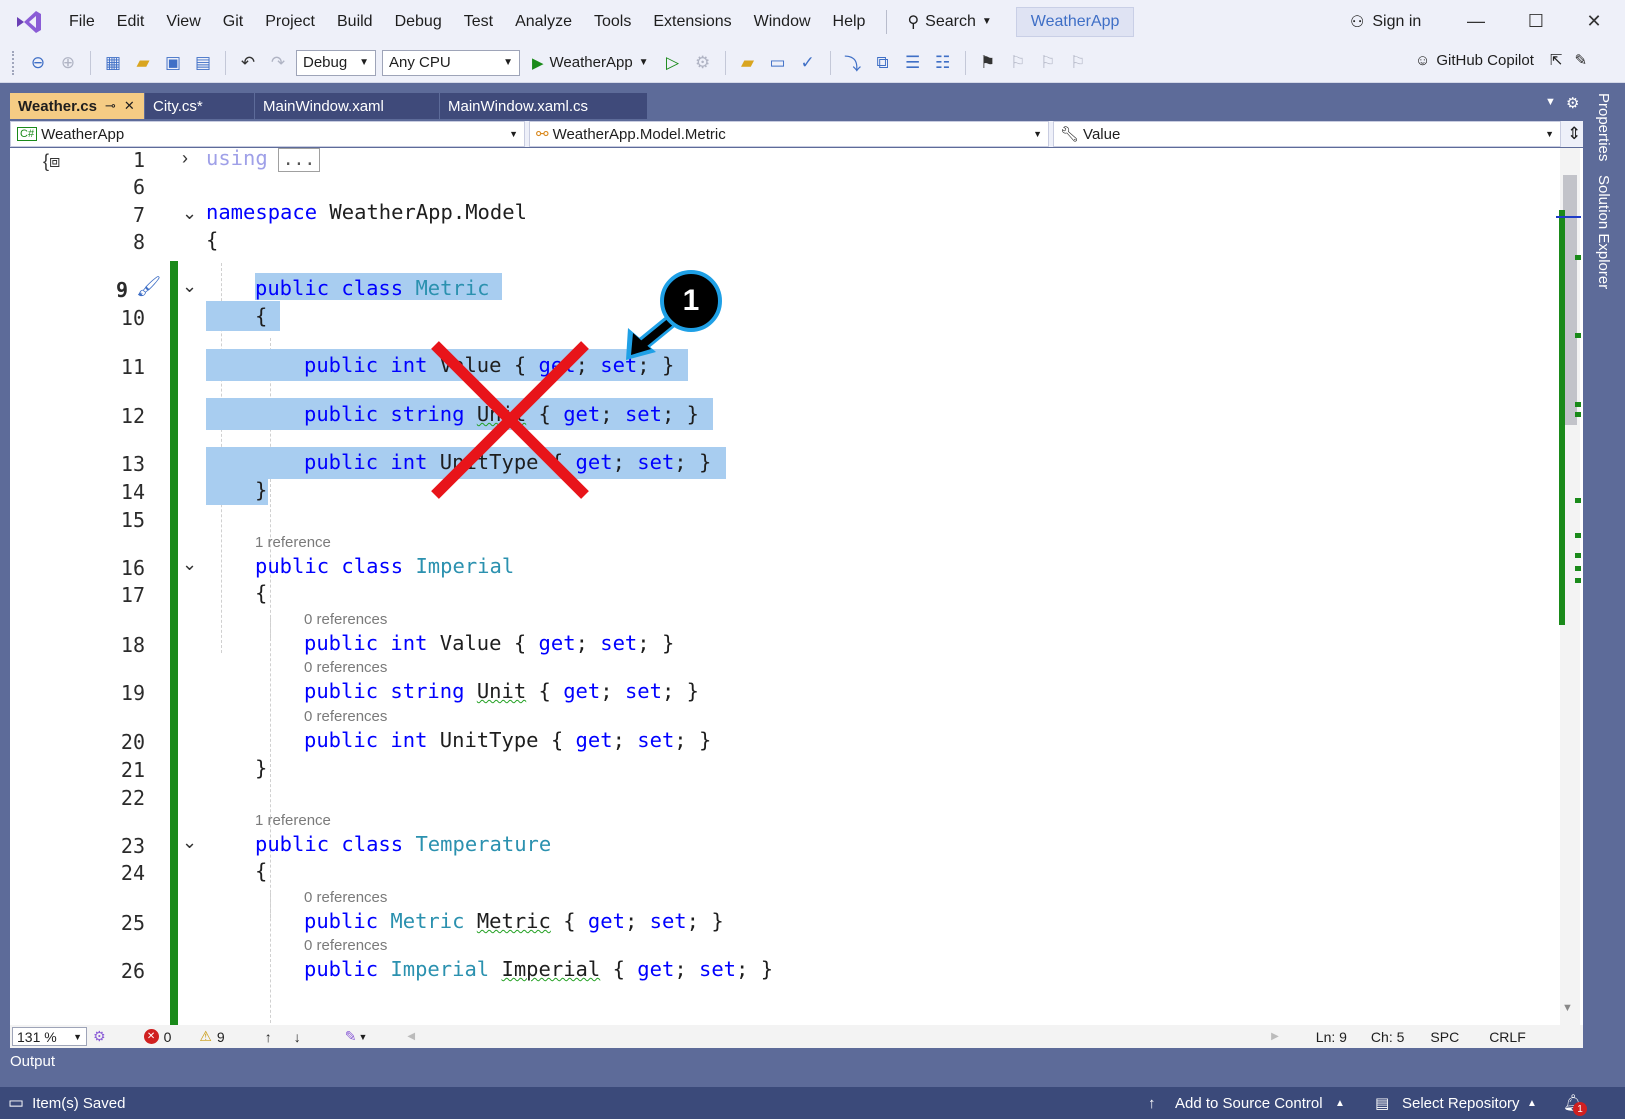 This screenshot has height=1119, width=1625. What do you see at coordinates (290, 21) in the screenshot?
I see `menu-project: Project` at bounding box center [290, 21].